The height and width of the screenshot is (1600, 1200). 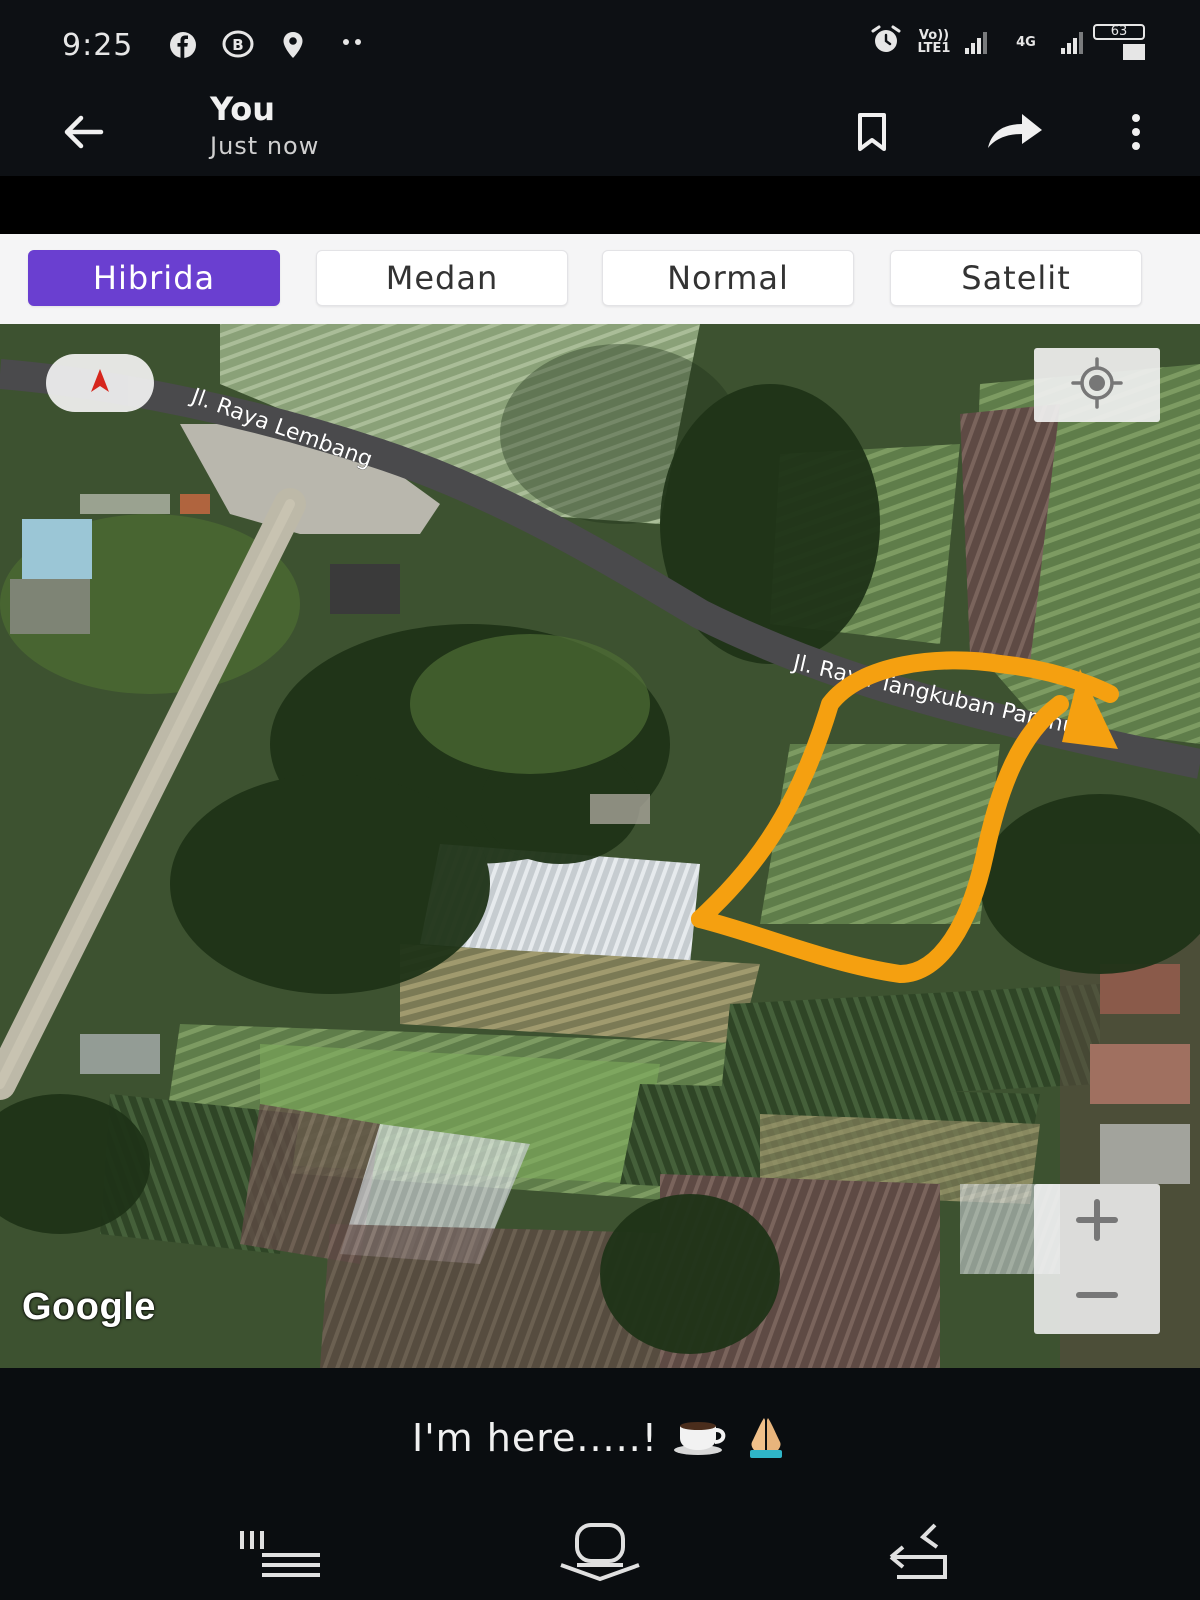 I want to click on network-label-2: 4G, so click(x=1026, y=42).